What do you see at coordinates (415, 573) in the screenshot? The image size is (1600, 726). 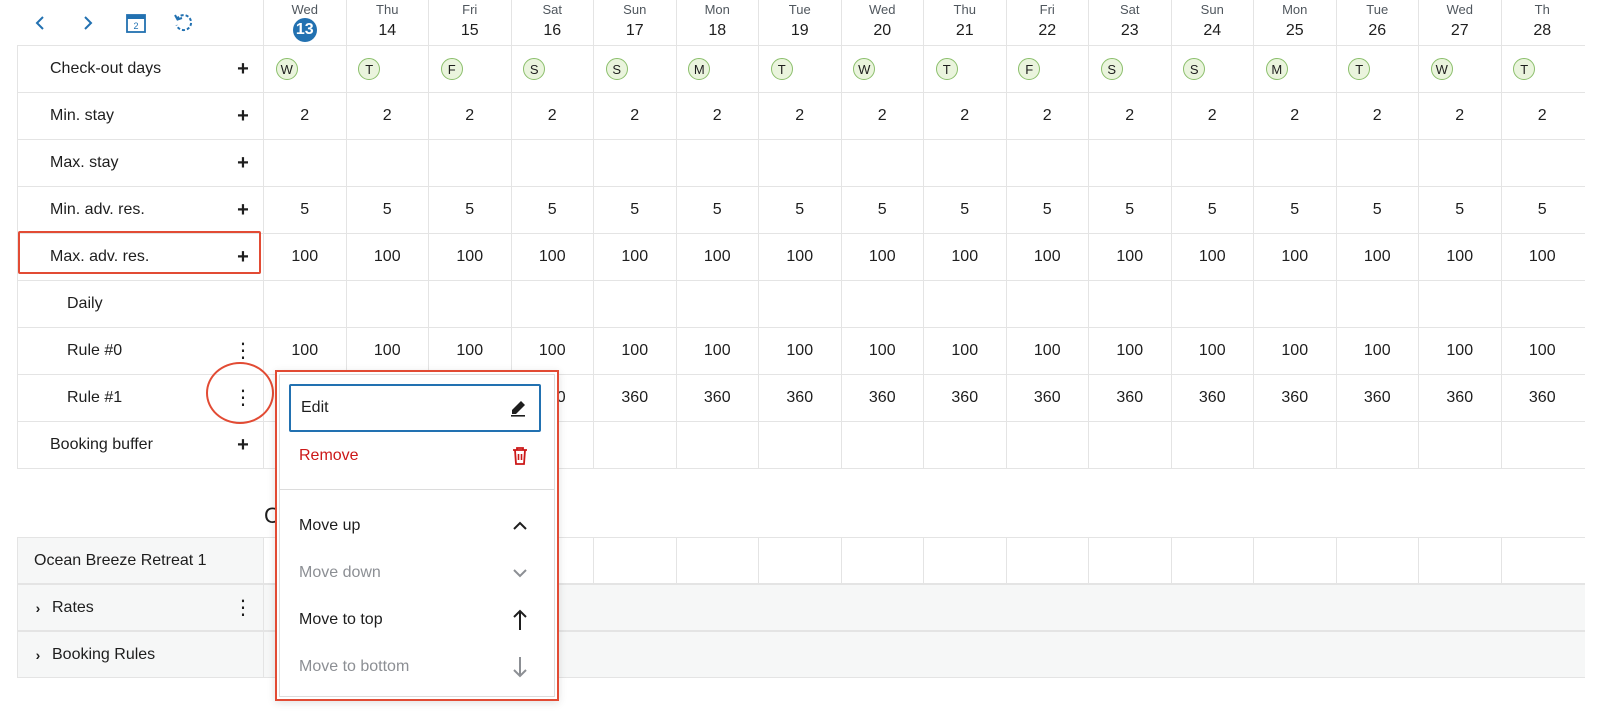 I see `menu-item-move-down: Move down` at bounding box center [415, 573].